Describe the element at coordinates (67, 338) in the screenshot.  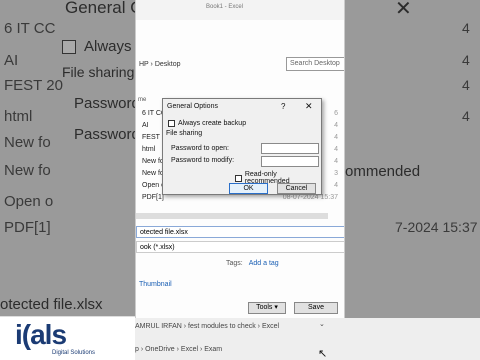
I see `watermark-logo: i(als Digital Solutions` at that location.